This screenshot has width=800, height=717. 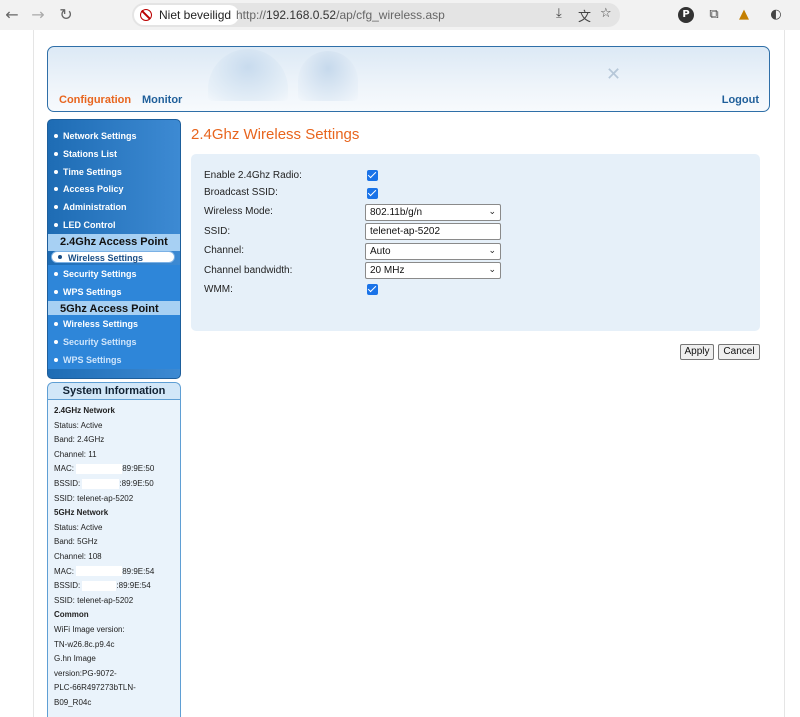 I want to click on sidebar-item-stations-list: Stations List, so click(x=114, y=154).